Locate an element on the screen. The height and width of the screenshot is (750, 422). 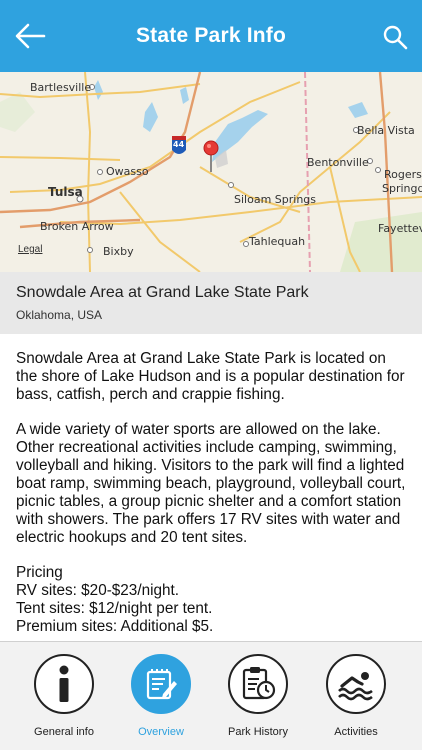
document-edit-icon is located at coordinates (161, 684).